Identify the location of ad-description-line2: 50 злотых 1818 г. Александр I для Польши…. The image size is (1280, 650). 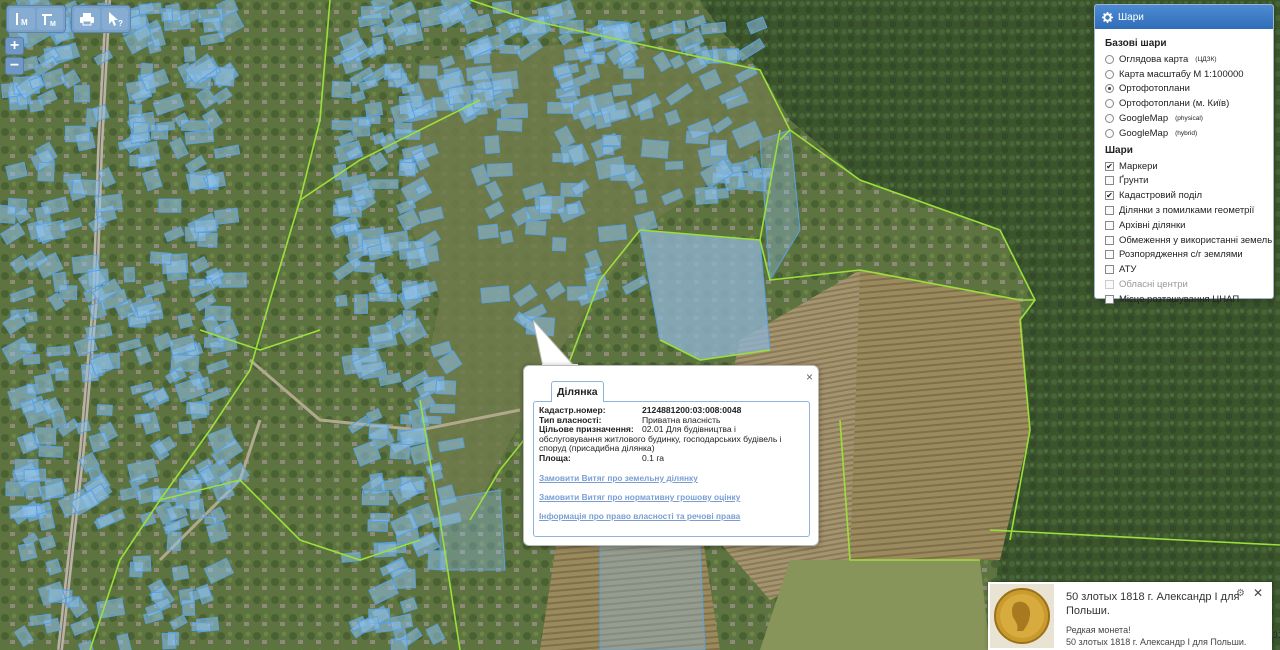
(1156, 642).